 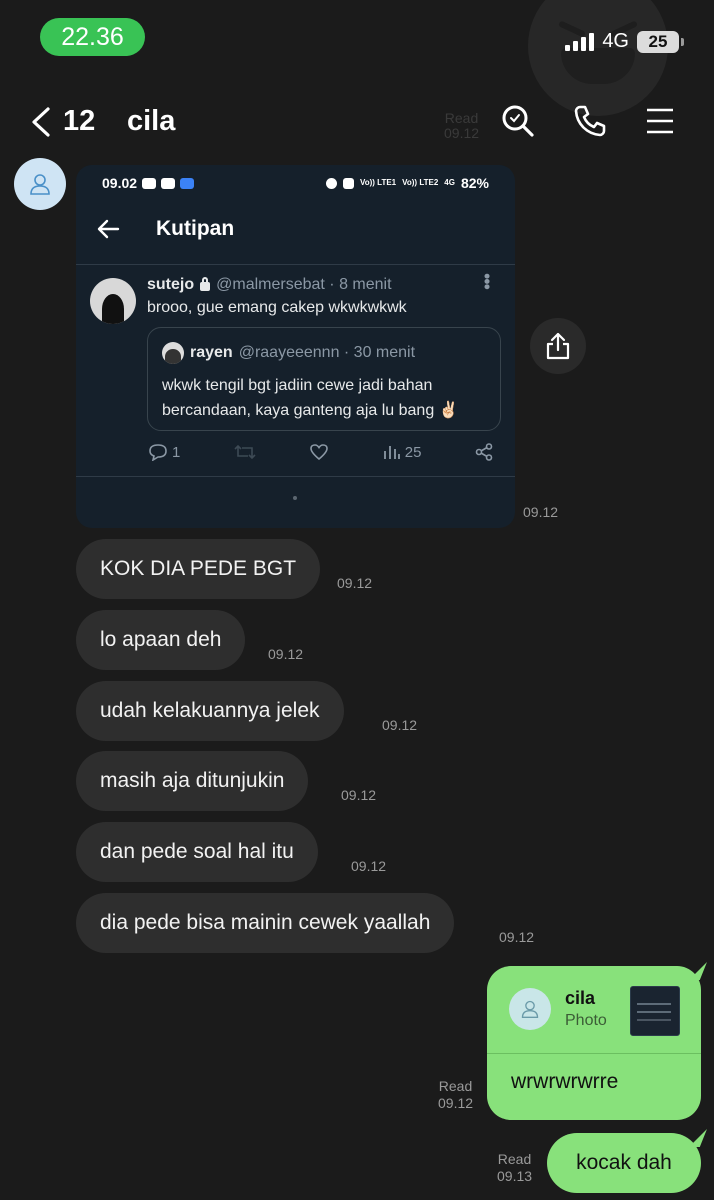 What do you see at coordinates (205, 284) in the screenshot?
I see `lock-icon` at bounding box center [205, 284].